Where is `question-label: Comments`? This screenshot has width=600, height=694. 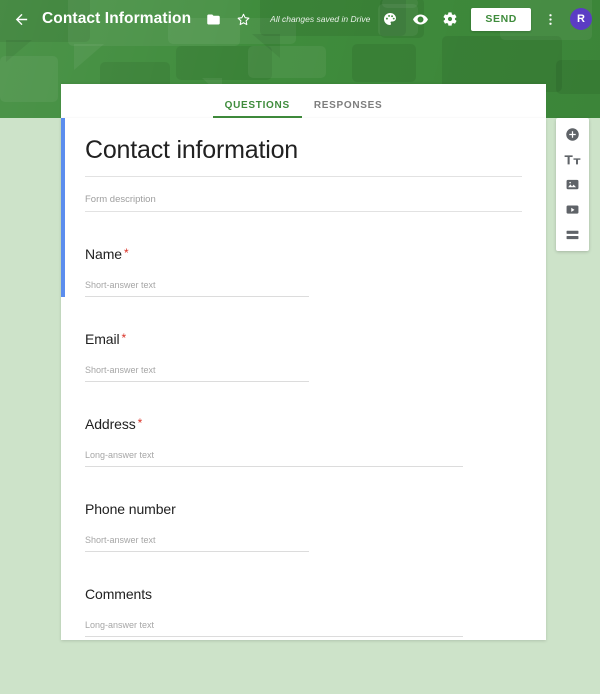
question-label: Comments is located at coordinates (118, 594).